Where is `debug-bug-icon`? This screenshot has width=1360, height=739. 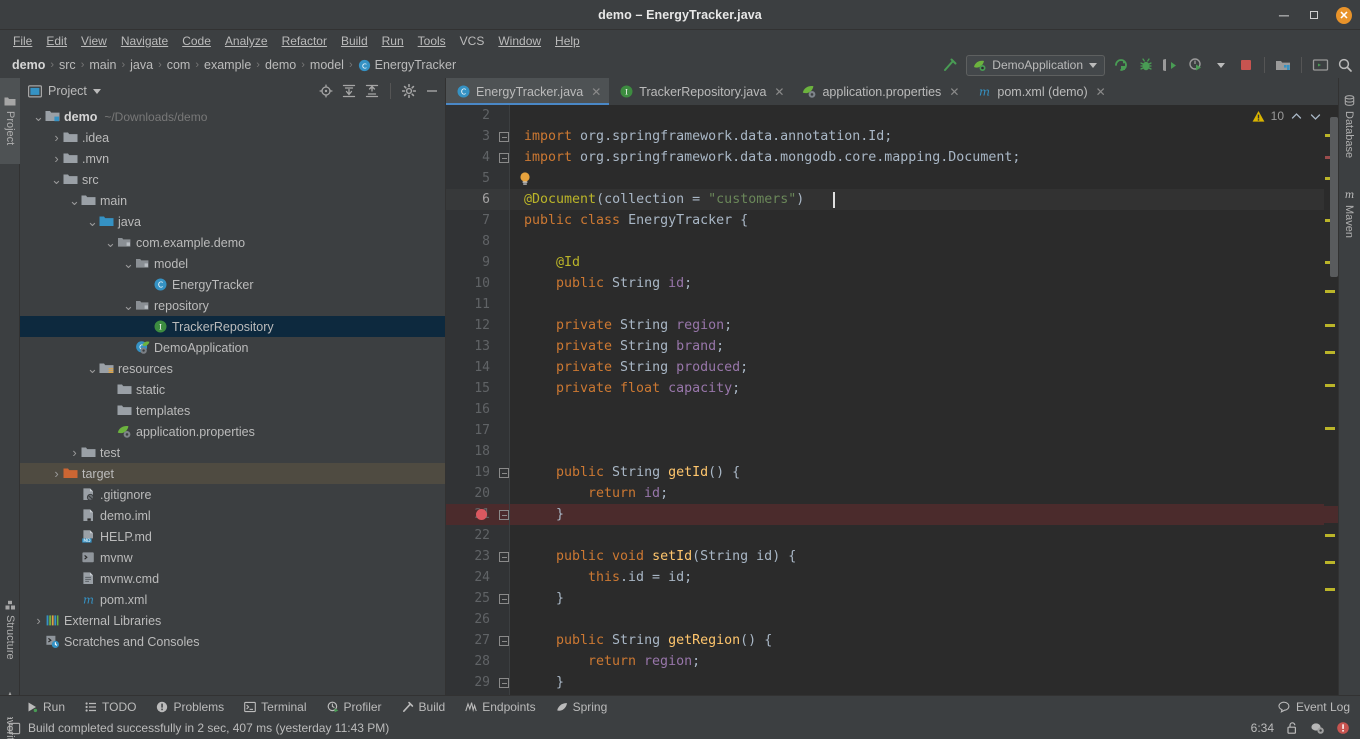
debug-bug-icon is located at coordinates (1146, 65).